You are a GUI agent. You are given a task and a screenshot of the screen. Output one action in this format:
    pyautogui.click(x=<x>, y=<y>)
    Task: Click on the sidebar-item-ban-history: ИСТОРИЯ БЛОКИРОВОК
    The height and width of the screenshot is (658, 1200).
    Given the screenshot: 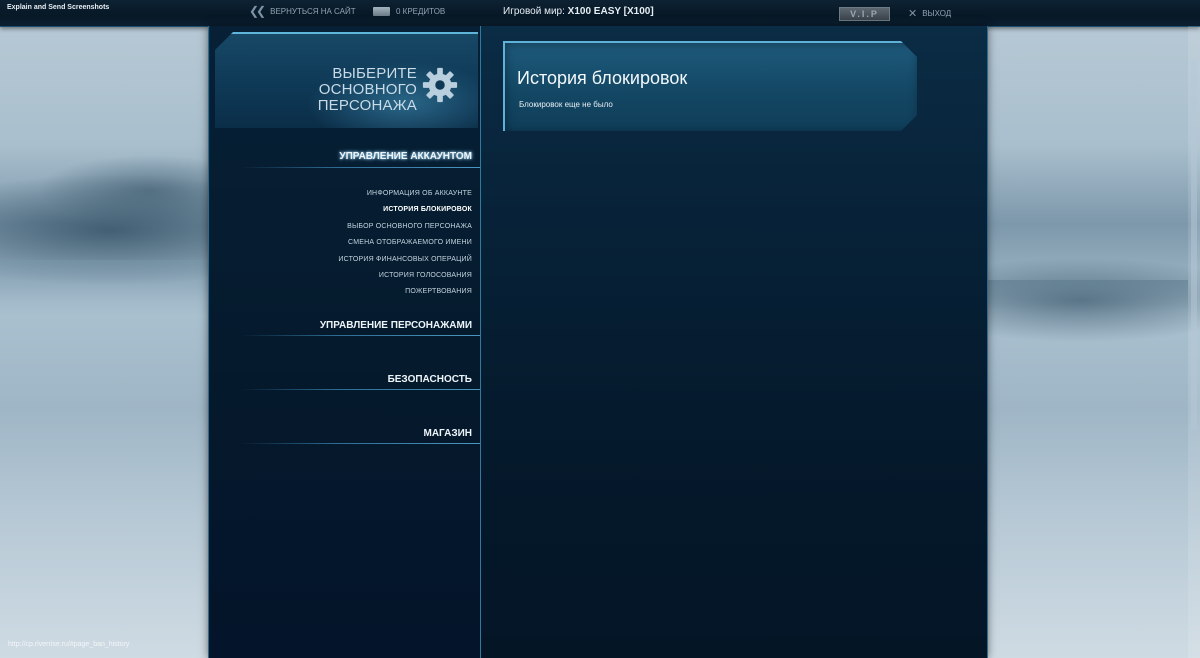 What is the action you would take?
    pyautogui.click(x=427, y=209)
    